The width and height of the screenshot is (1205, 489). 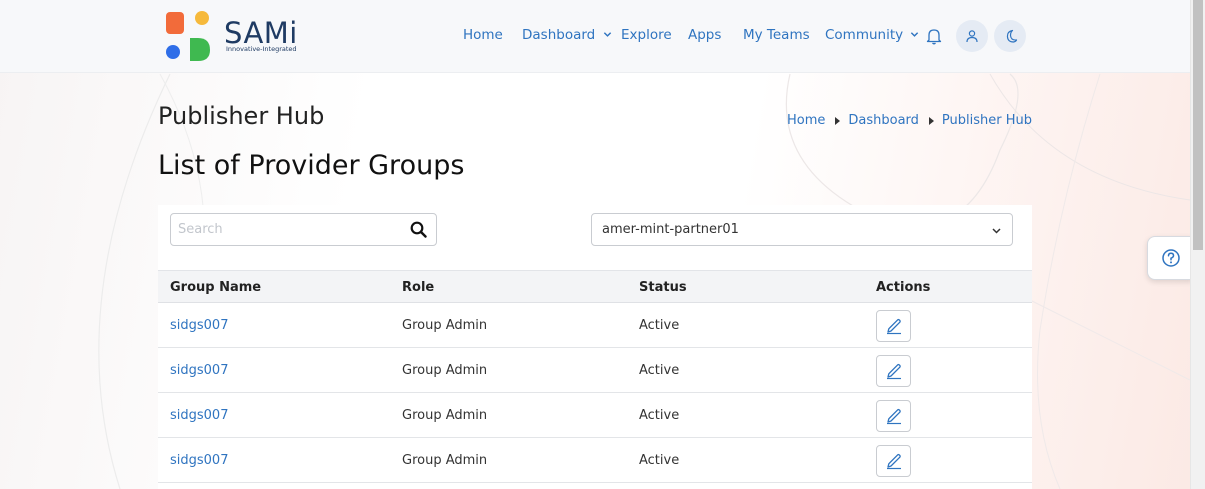 I want to click on column-header-actions: Actions, so click(x=903, y=287).